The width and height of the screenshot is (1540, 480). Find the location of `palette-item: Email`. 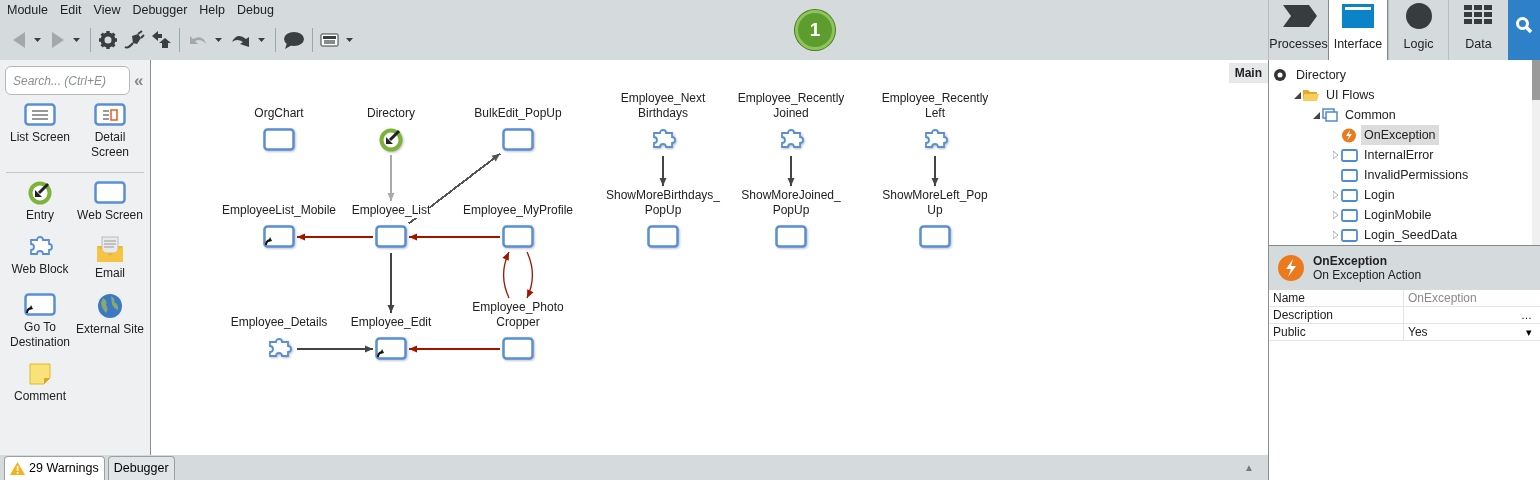

palette-item: Email is located at coordinates (110, 258).